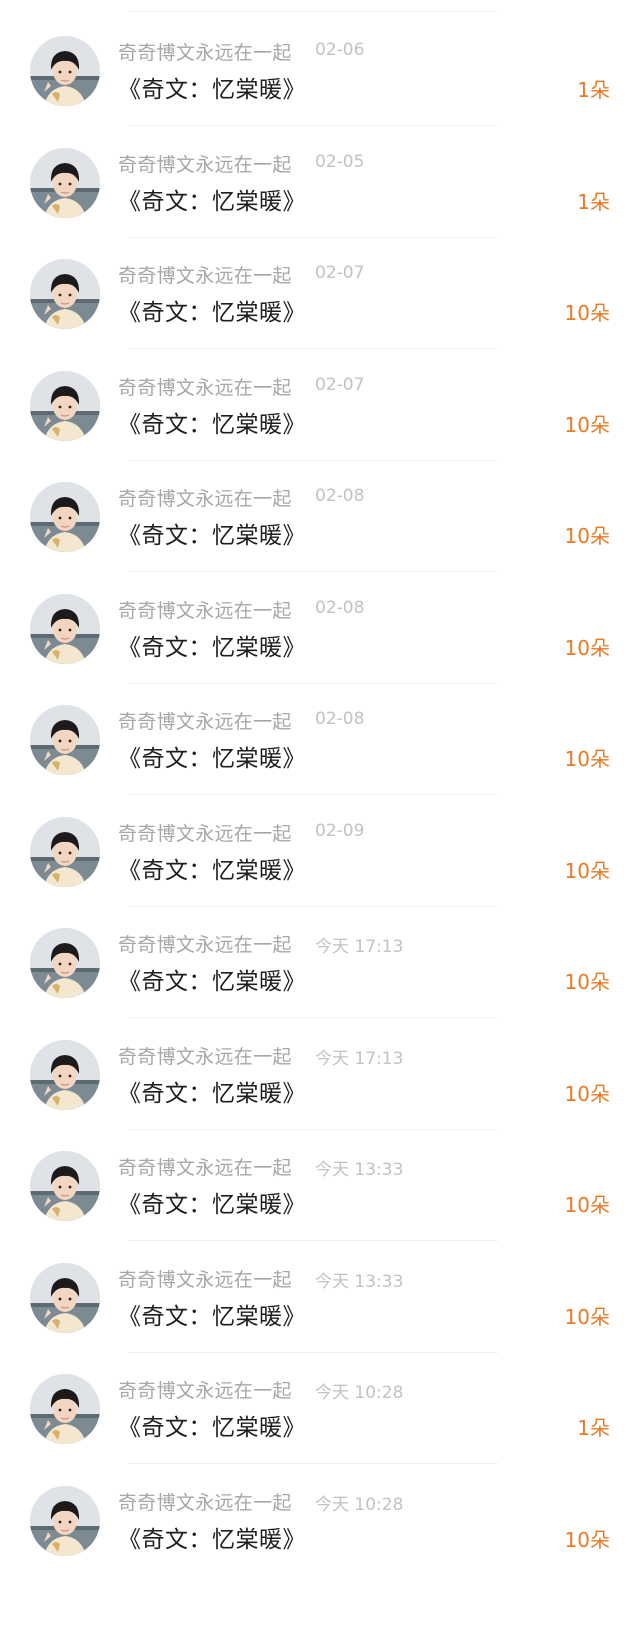  What do you see at coordinates (340, 50) in the screenshot?
I see `timestamp: 02-06` at bounding box center [340, 50].